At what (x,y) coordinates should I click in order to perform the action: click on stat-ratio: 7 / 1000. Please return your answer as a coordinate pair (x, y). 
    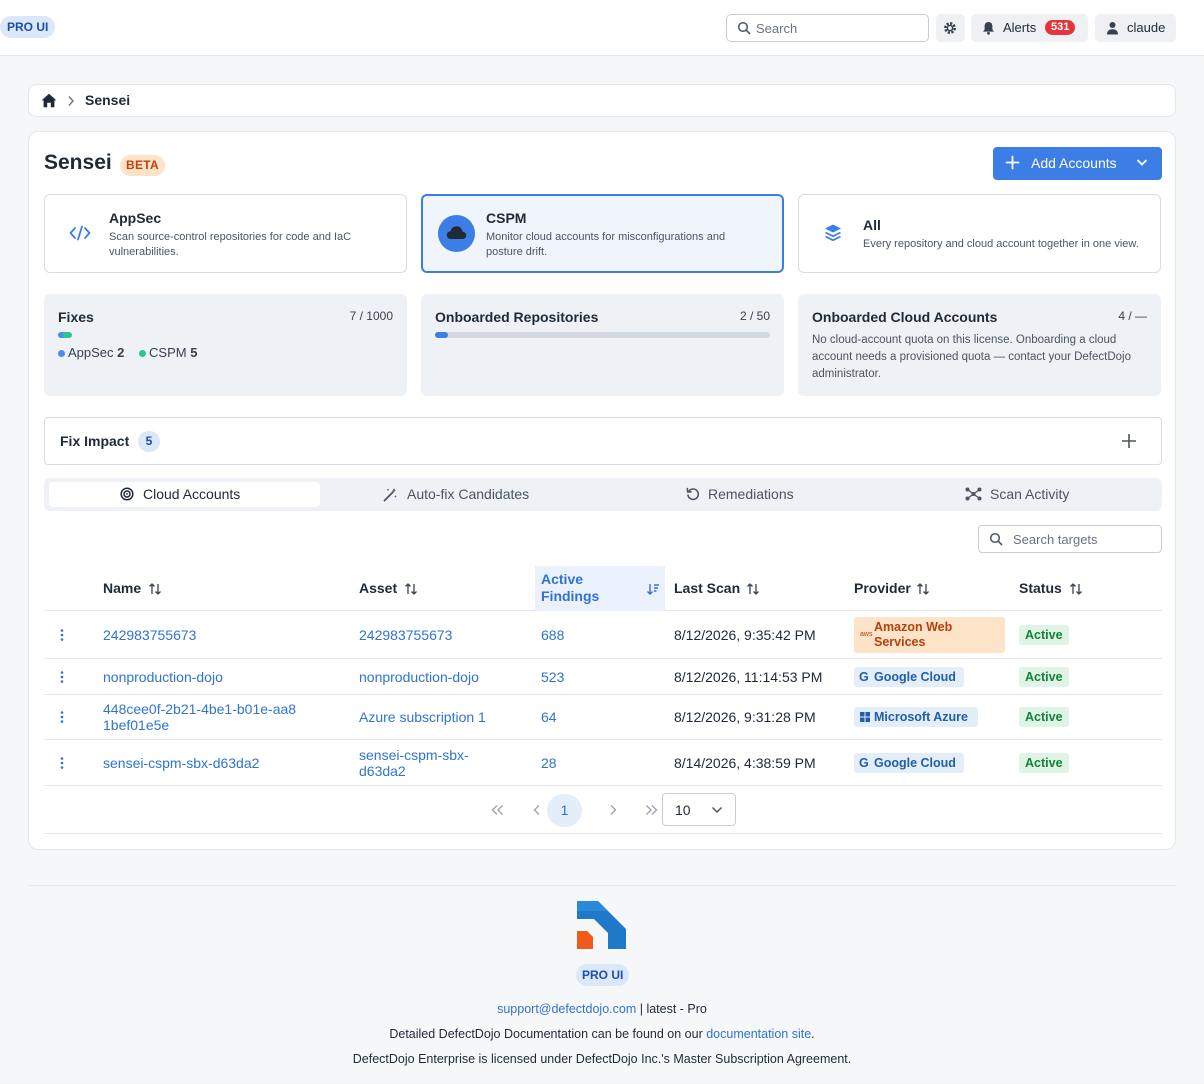
    Looking at the image, I should click on (371, 316).